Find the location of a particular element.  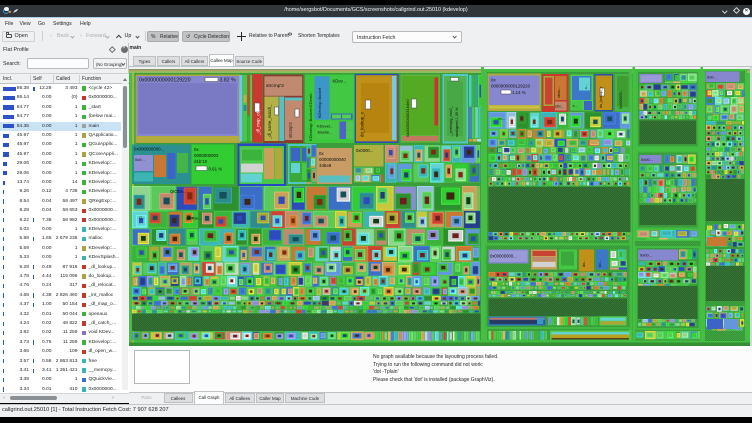

svg-text: 0x00000000031b4e0 is located at coordinates (407, 117).